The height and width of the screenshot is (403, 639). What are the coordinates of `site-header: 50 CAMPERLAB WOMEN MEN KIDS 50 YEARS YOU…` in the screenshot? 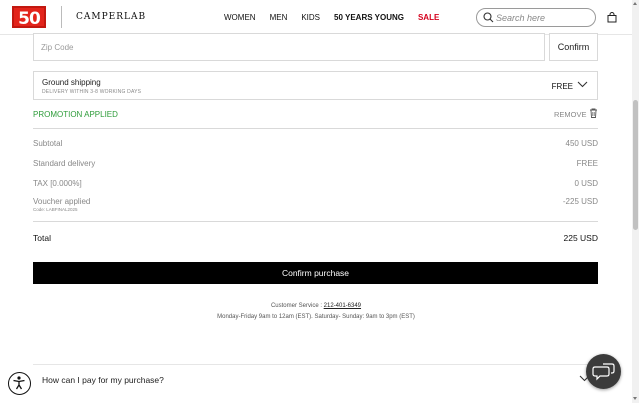 It's located at (316, 17).